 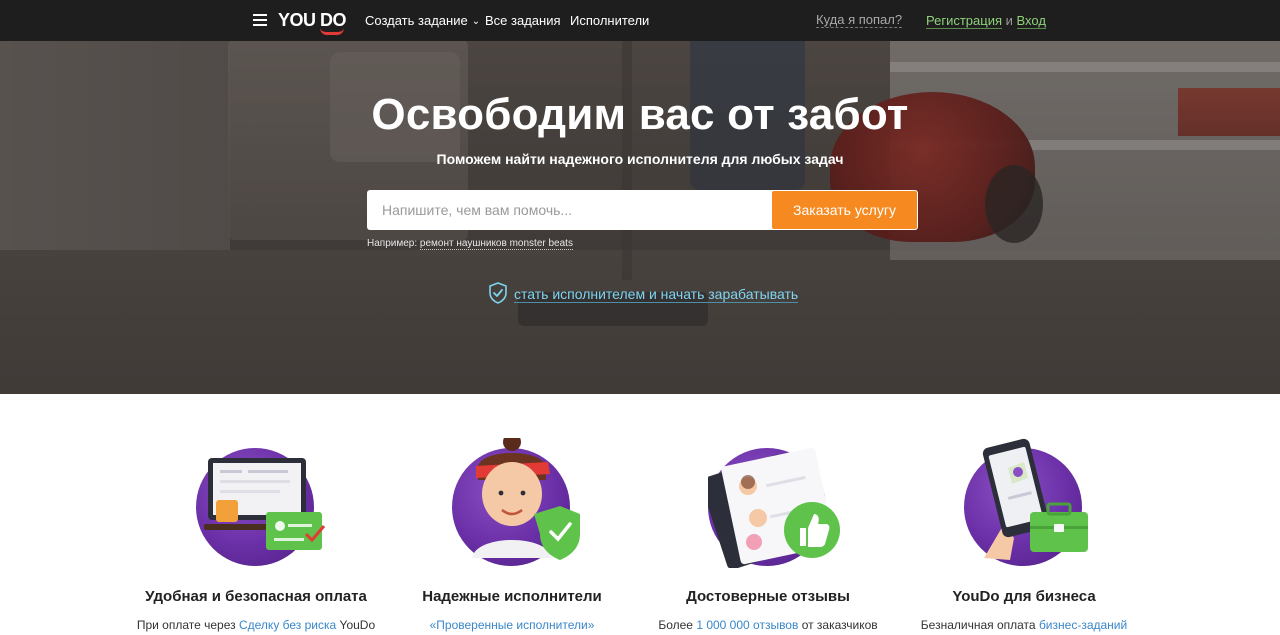 What do you see at coordinates (569, 210) in the screenshot?
I see `search-input` at bounding box center [569, 210].